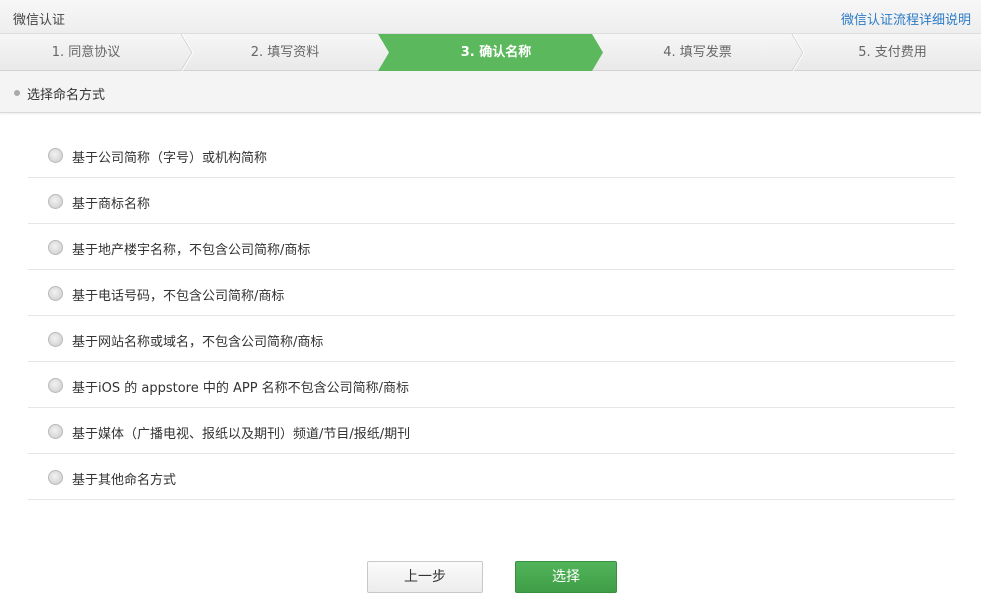 The width and height of the screenshot is (981, 608). Describe the element at coordinates (425, 577) in the screenshot. I see `previous-button: 上一步` at that location.